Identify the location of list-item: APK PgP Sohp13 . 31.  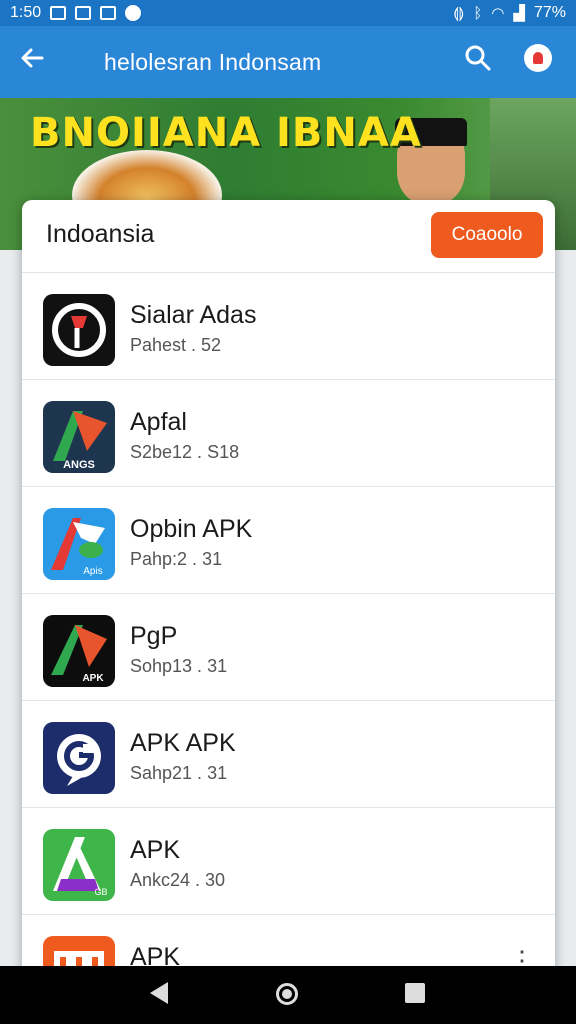
(288, 647).